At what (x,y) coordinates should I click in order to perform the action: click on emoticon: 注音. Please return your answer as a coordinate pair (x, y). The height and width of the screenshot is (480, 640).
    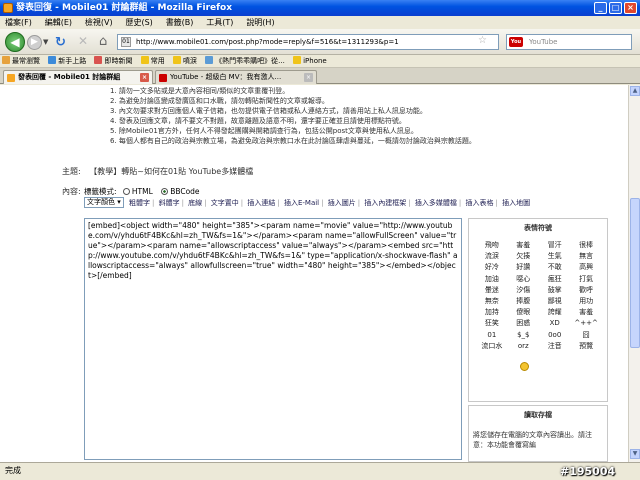
    Looking at the image, I should click on (555, 346).